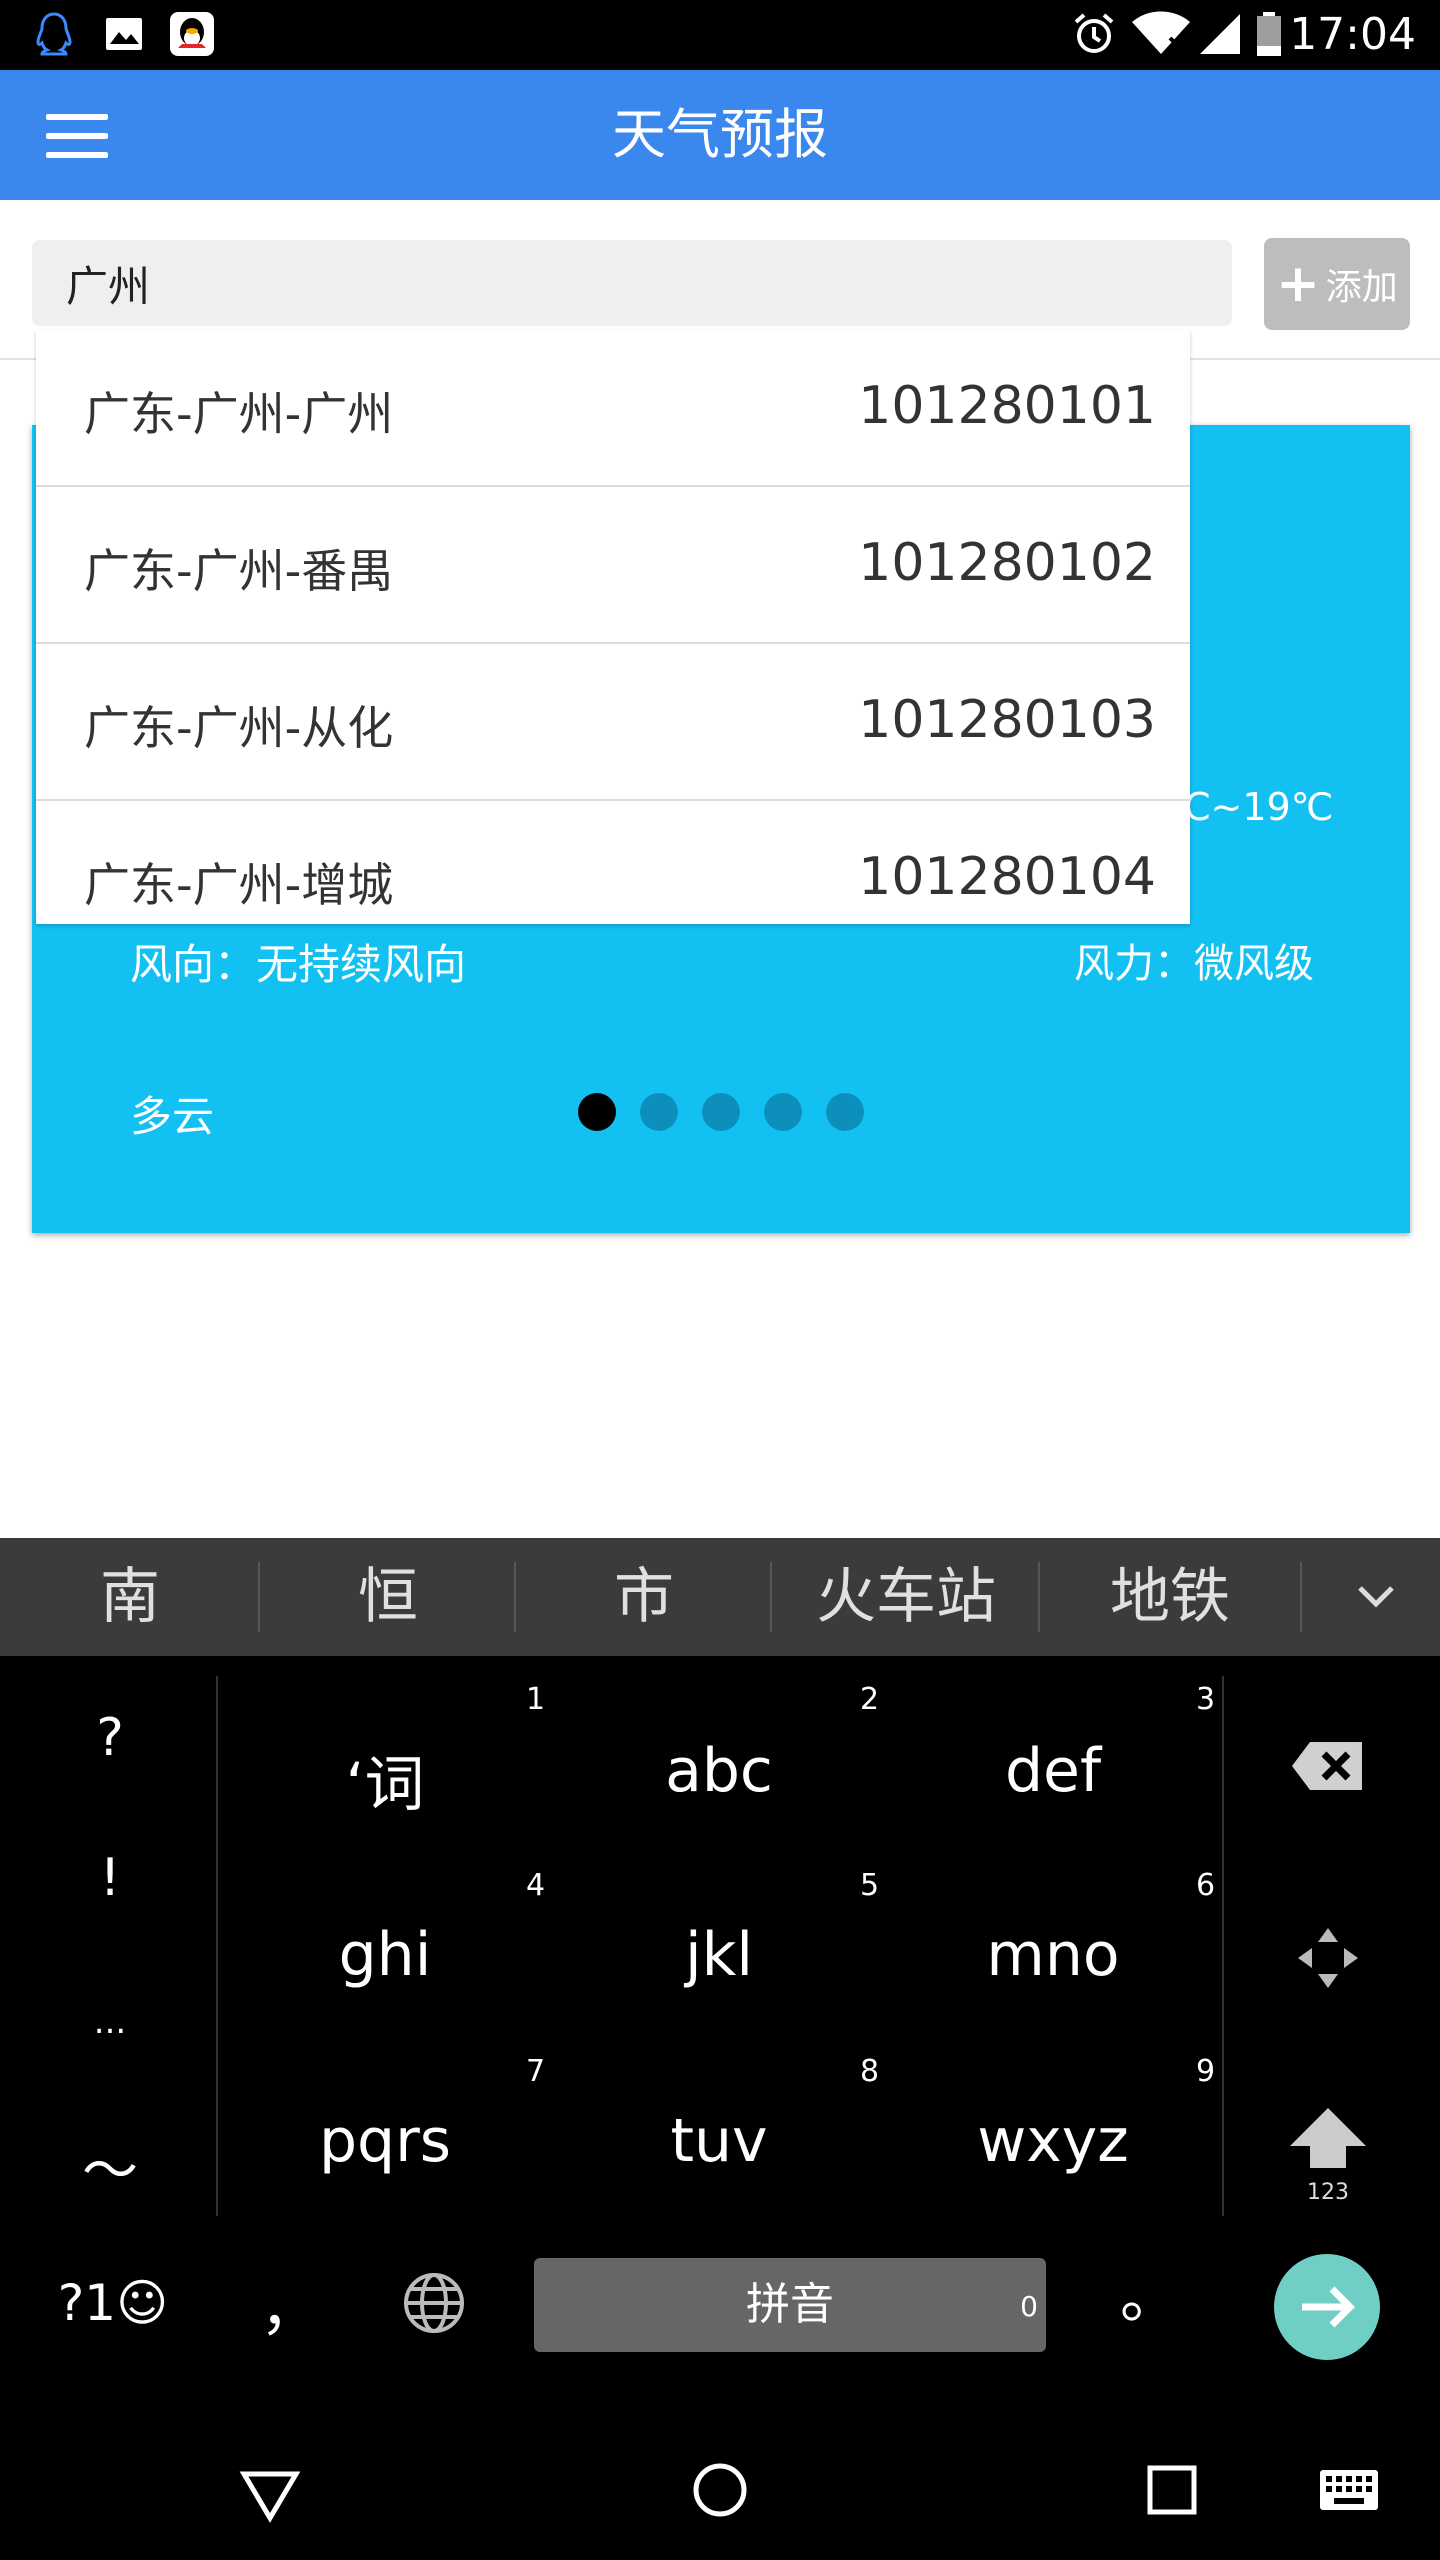  What do you see at coordinates (54, 34) in the screenshot?
I see `qq-outline-icon` at bounding box center [54, 34].